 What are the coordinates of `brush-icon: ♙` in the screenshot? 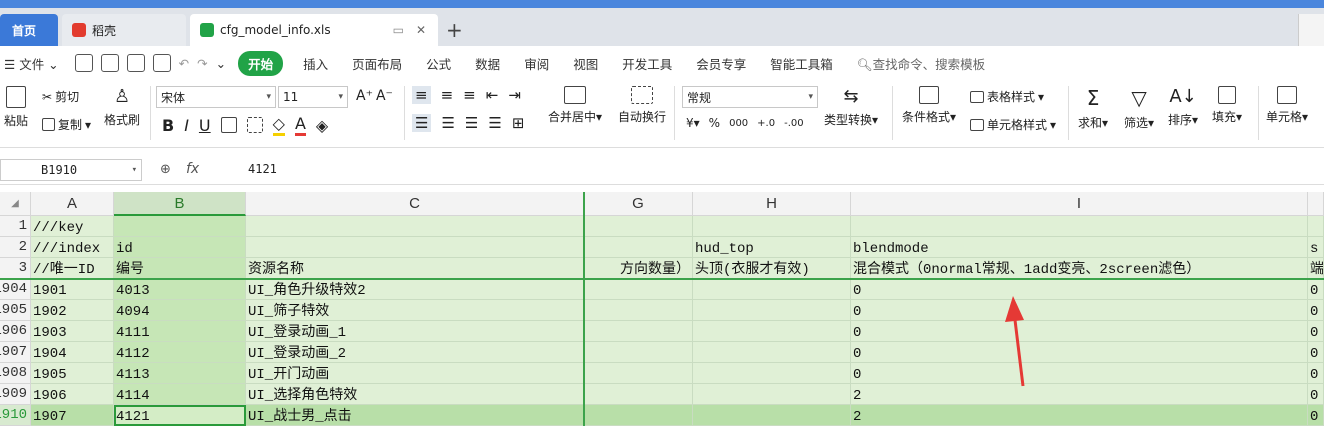 It's located at (122, 96).